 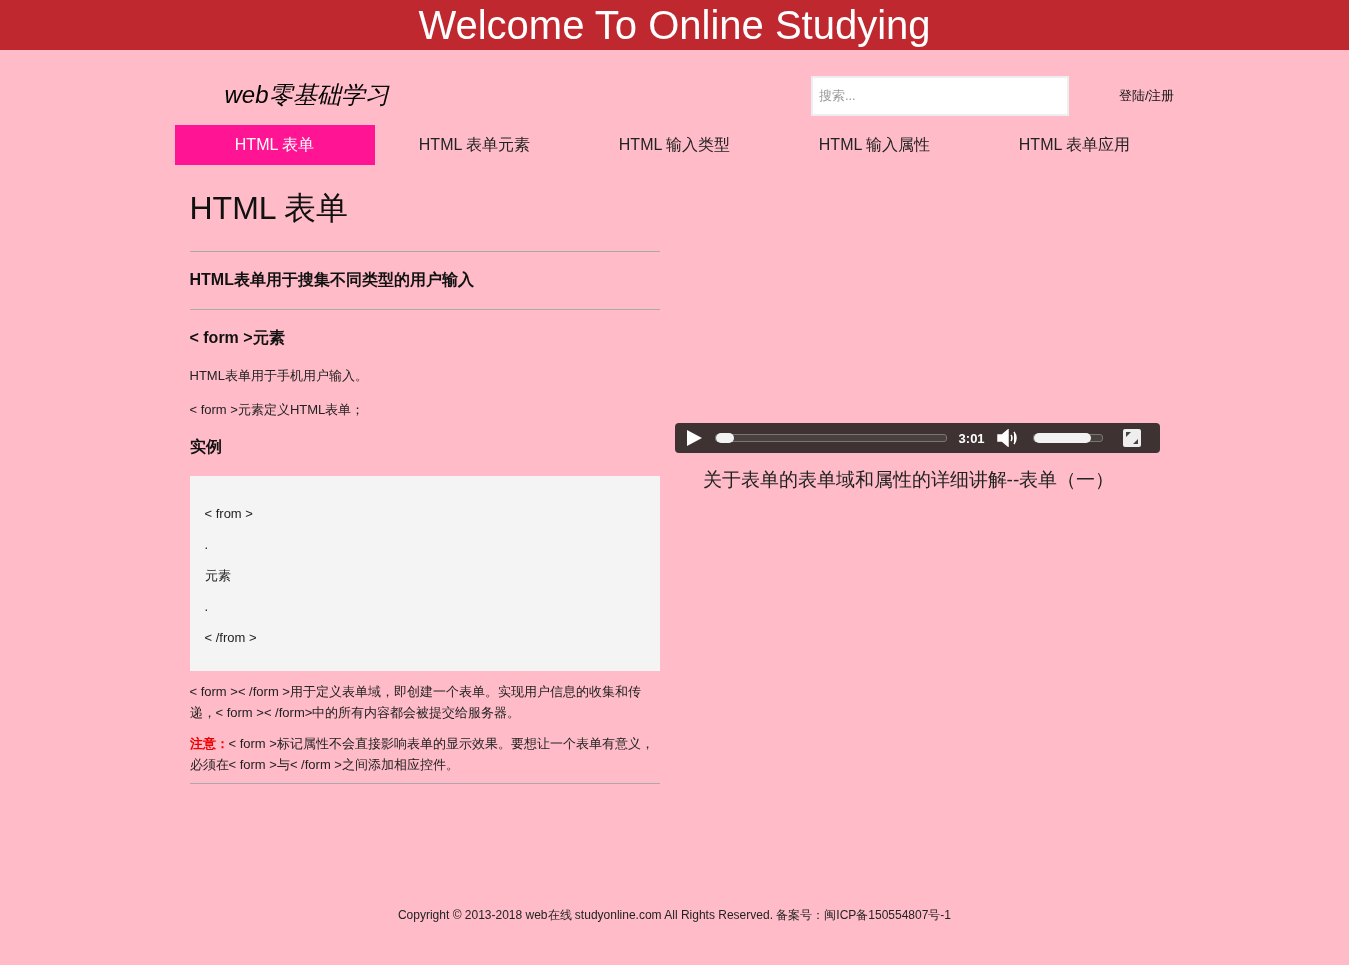 I want to click on video-time: 3:01, so click(x=971, y=438).